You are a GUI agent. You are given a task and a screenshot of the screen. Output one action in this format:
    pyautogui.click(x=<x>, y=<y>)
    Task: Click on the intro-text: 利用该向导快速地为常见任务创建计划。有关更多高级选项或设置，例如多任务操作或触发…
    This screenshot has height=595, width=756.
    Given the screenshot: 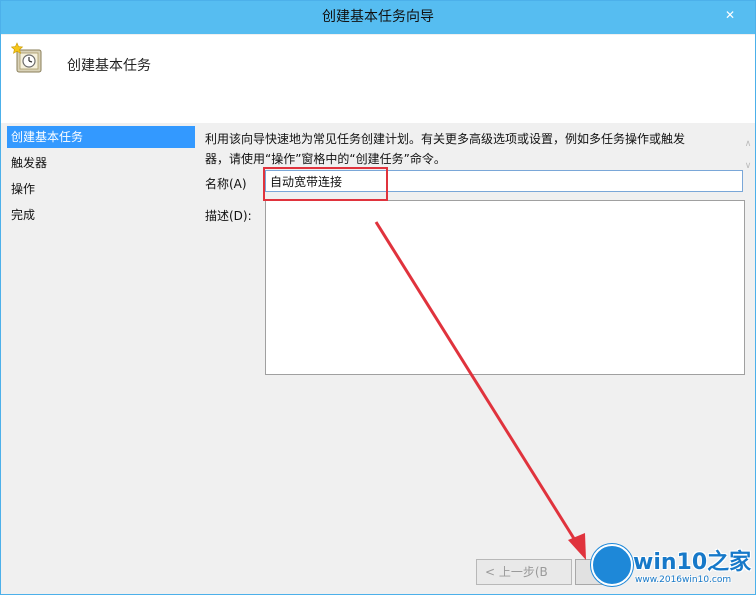 What is the action you would take?
    pyautogui.click(x=470, y=149)
    